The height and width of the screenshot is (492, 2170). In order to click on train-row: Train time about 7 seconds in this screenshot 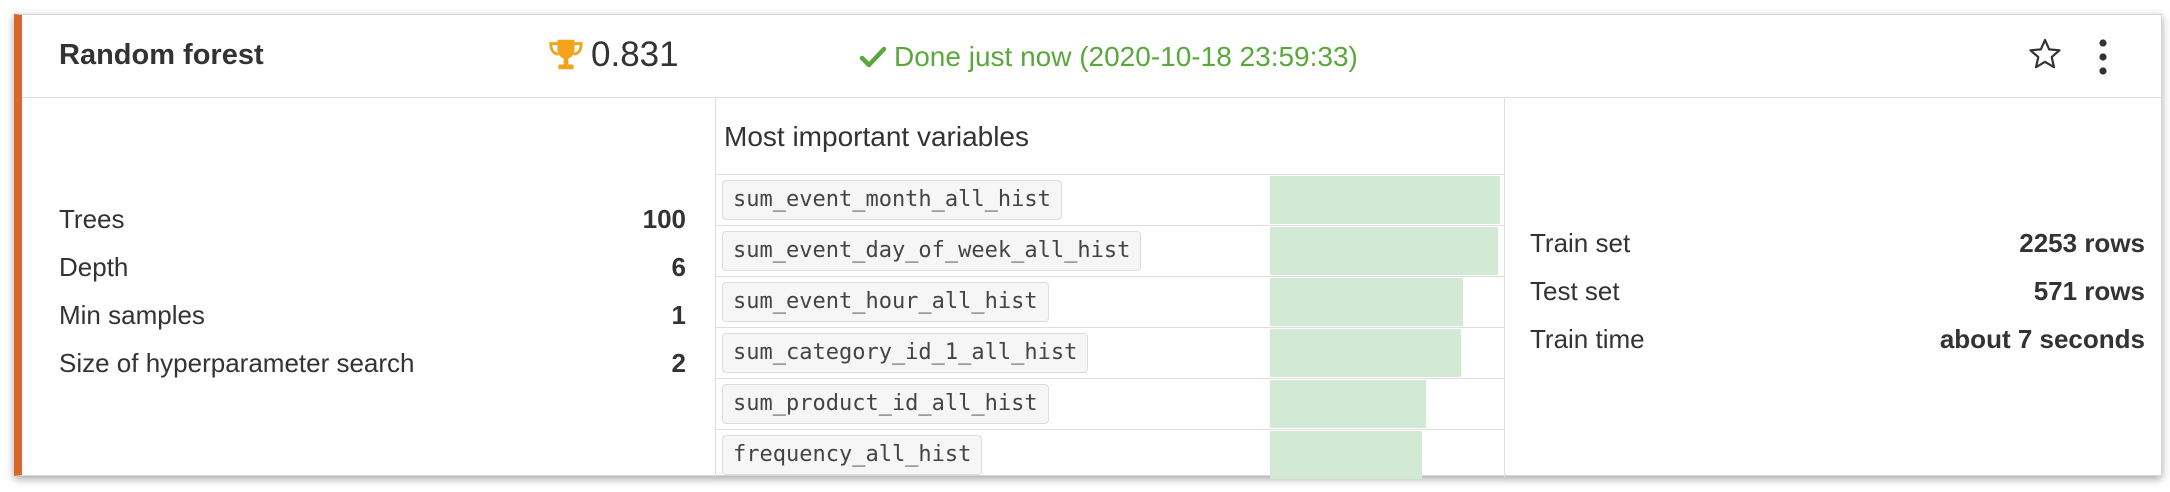, I will do `click(1837, 339)`.